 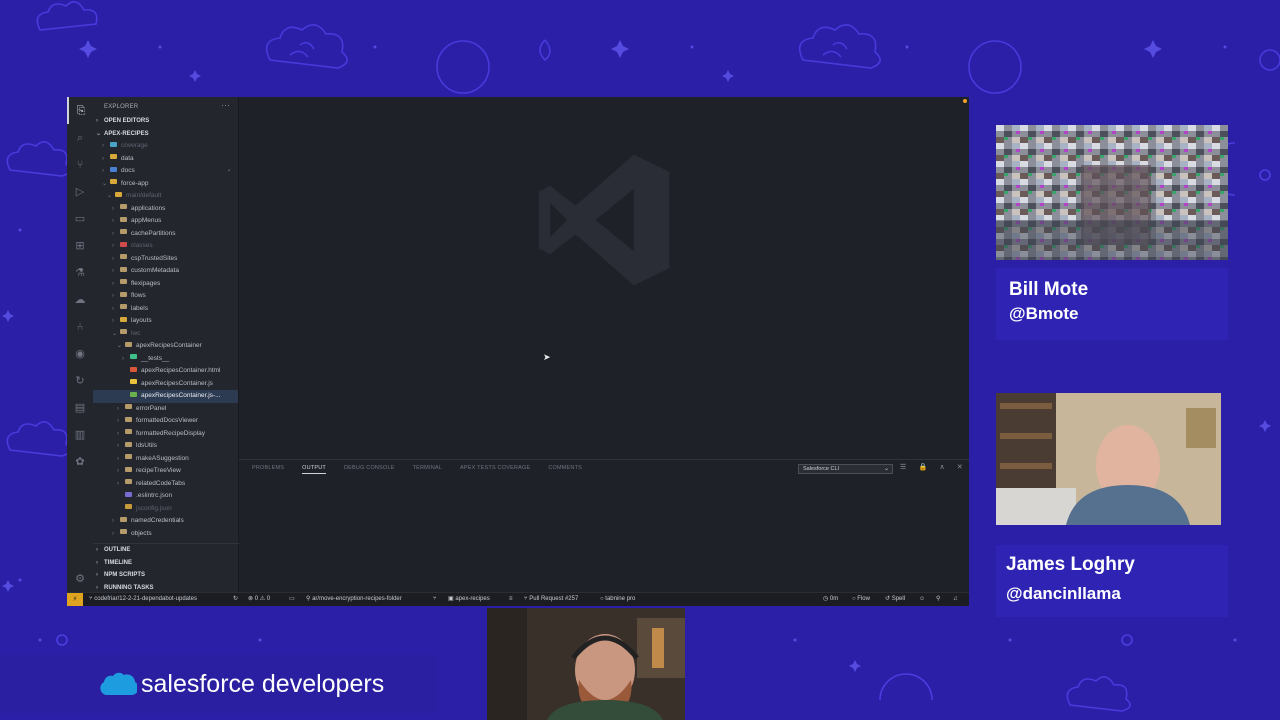 I want to click on tree-item: › formattedRecipeDisplay, so click(x=165, y=434).